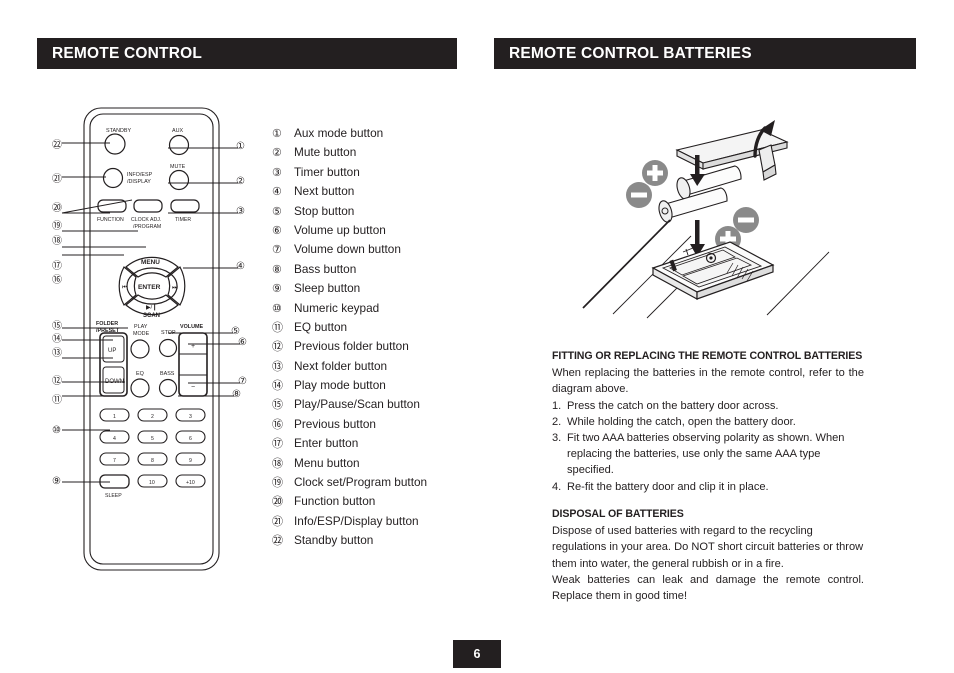 The image size is (954, 673). What do you see at coordinates (193, 346) in the screenshot?
I see `remote-label-volume-up: +` at bounding box center [193, 346].